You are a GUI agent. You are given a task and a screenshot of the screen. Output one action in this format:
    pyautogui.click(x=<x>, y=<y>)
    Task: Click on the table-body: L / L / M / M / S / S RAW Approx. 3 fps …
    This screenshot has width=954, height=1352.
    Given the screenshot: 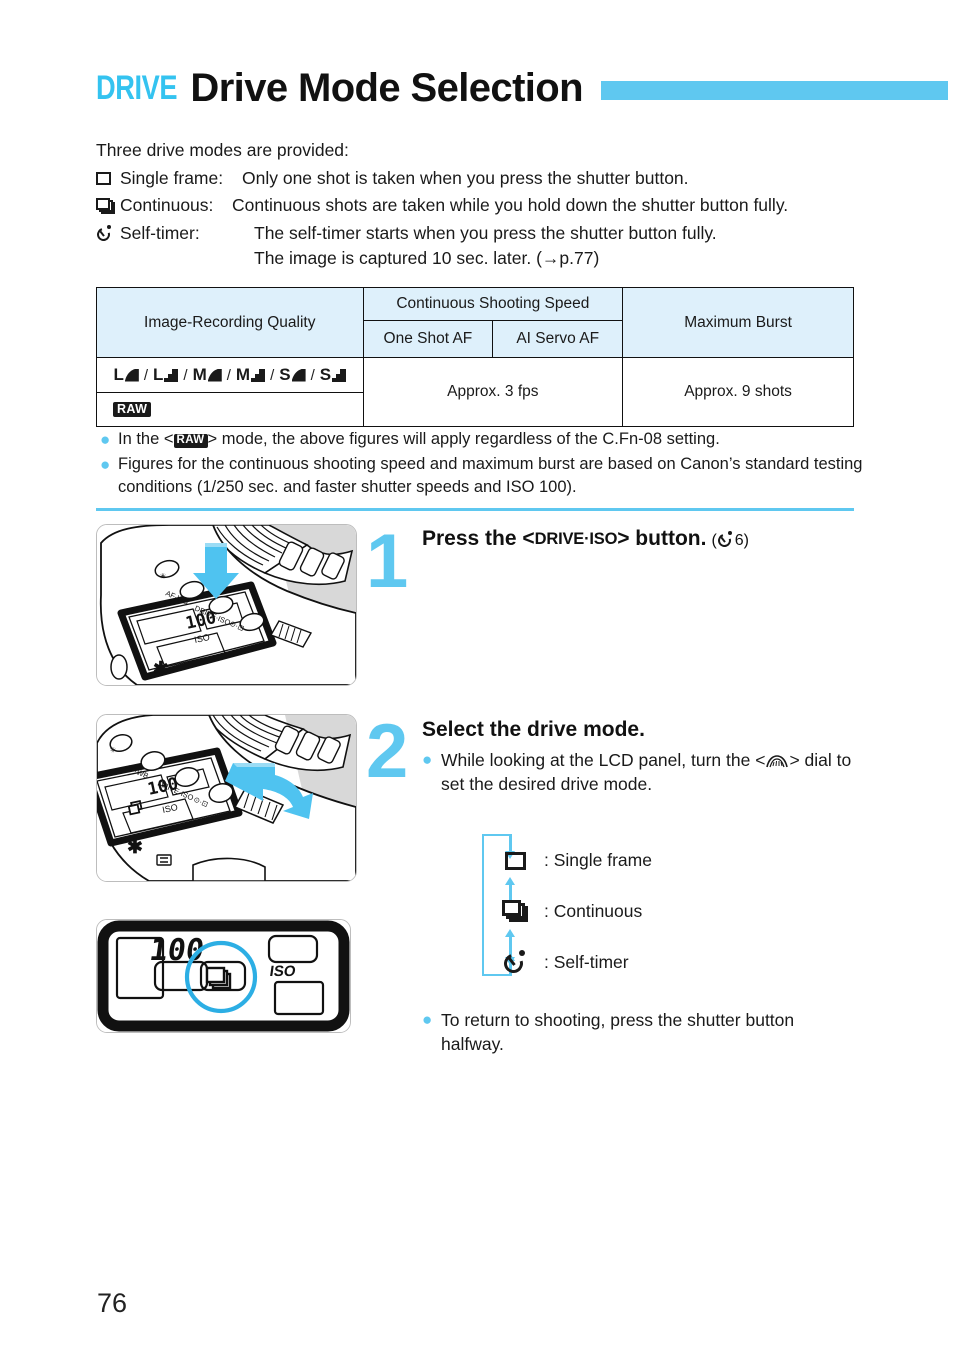 What is the action you would take?
    pyautogui.click(x=475, y=392)
    